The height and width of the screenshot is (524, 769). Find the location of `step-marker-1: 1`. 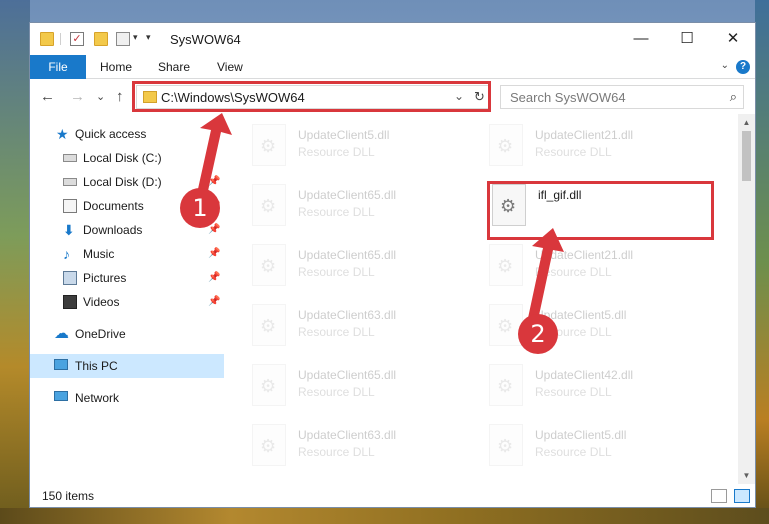

step-marker-1: 1 is located at coordinates (200, 208).